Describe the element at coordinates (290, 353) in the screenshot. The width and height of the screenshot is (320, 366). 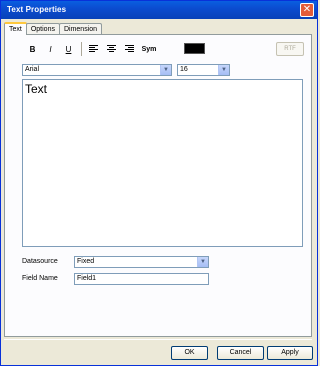
I see `apply-button: Apply` at that location.